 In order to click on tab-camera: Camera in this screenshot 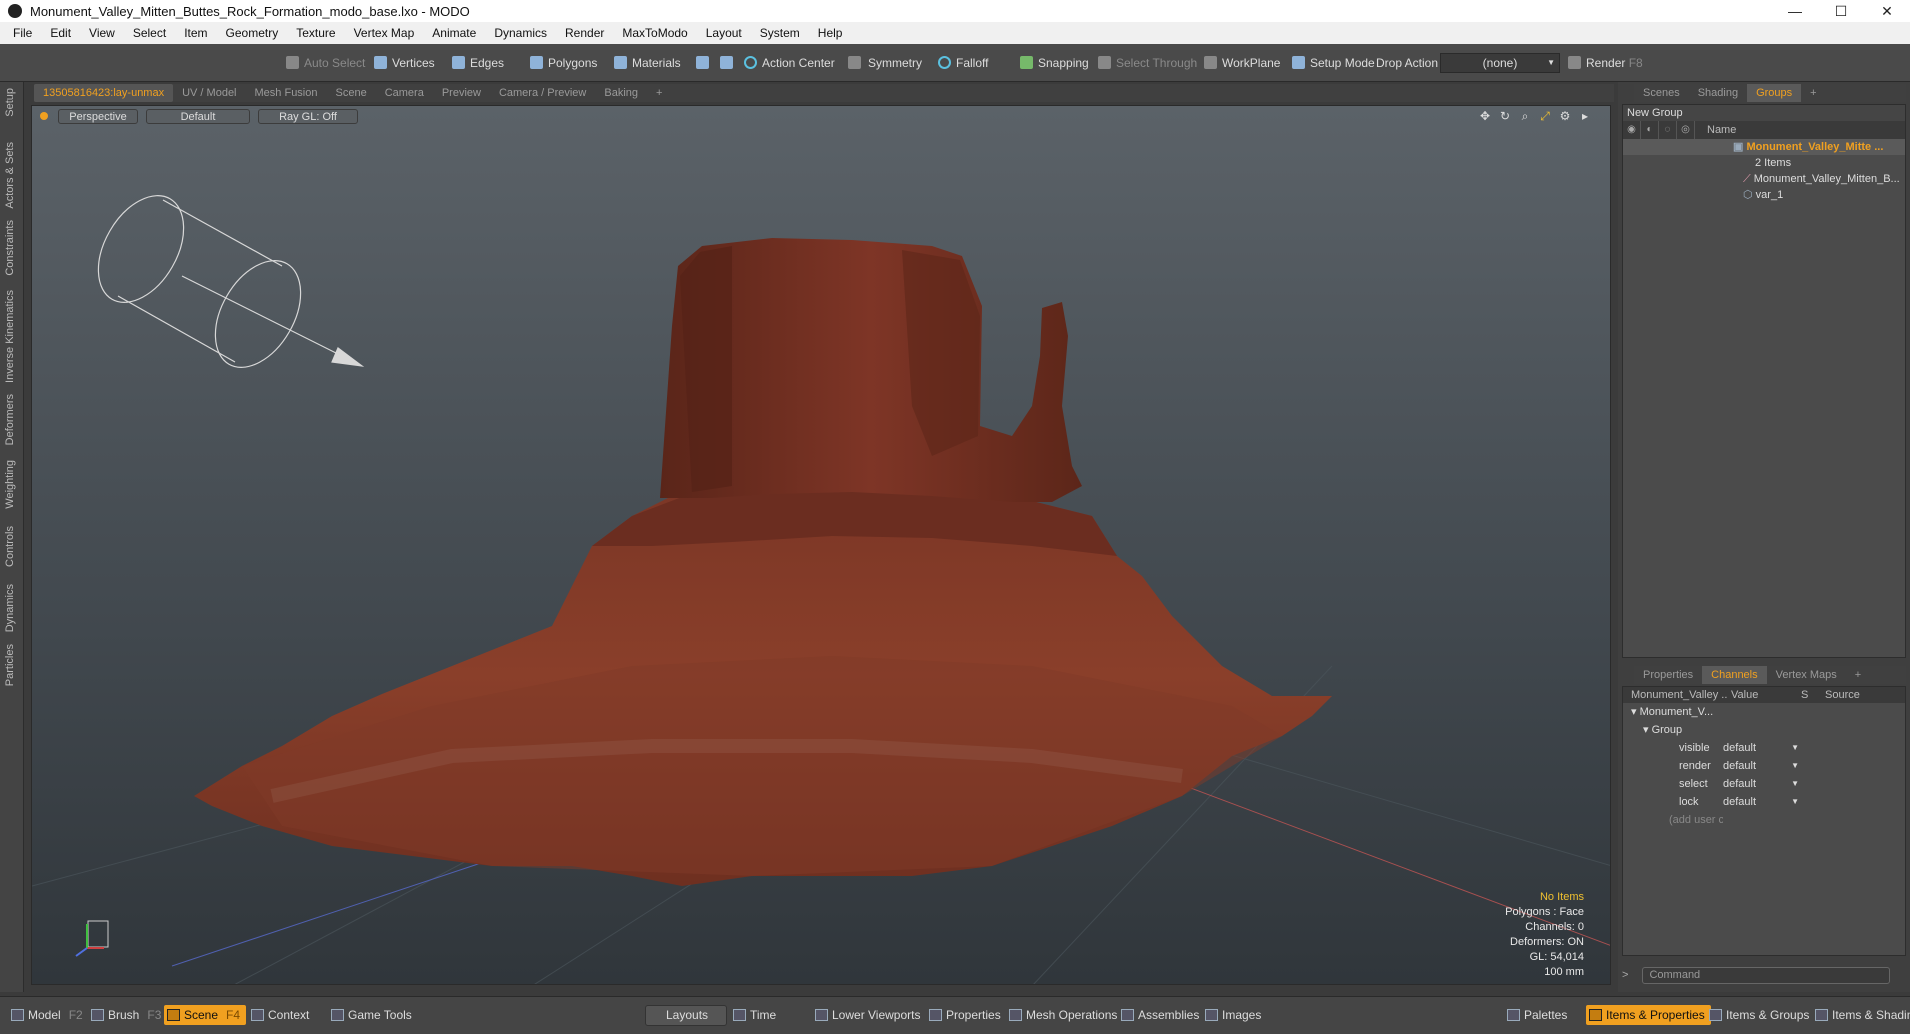, I will do `click(404, 93)`.